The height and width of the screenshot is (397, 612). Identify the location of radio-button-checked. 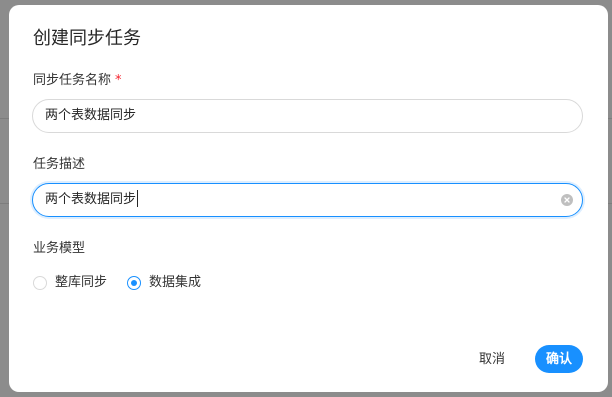
(134, 283).